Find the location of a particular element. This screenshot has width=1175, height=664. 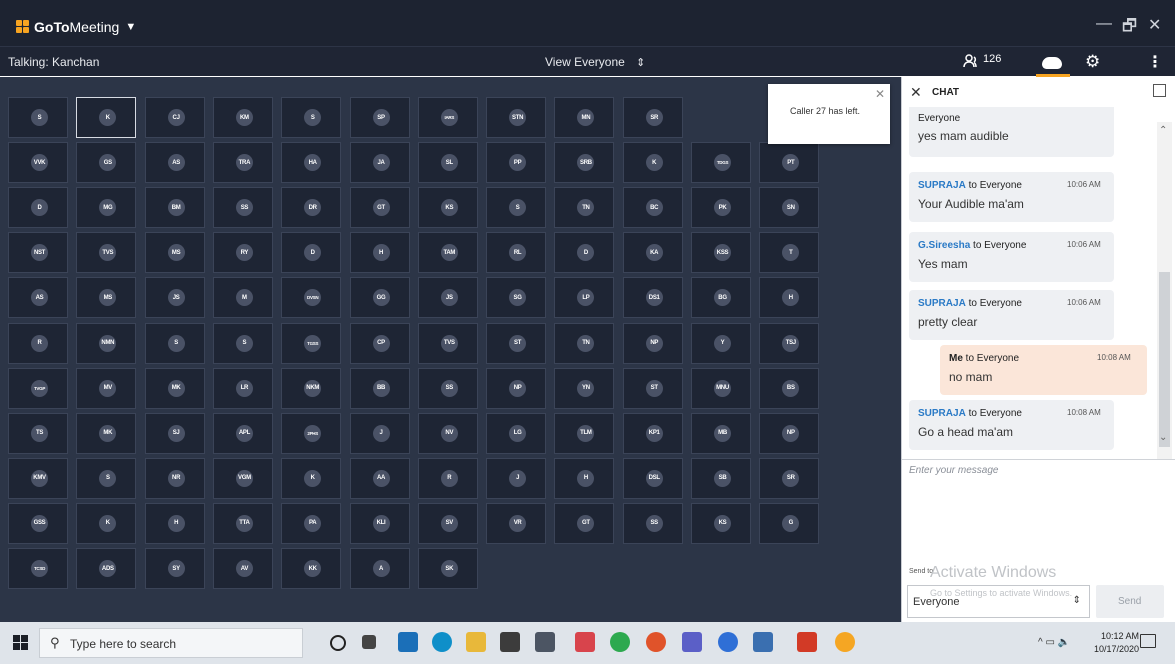

app-menu-button: GoTo Meeting ▼ is located at coordinates (76, 27).